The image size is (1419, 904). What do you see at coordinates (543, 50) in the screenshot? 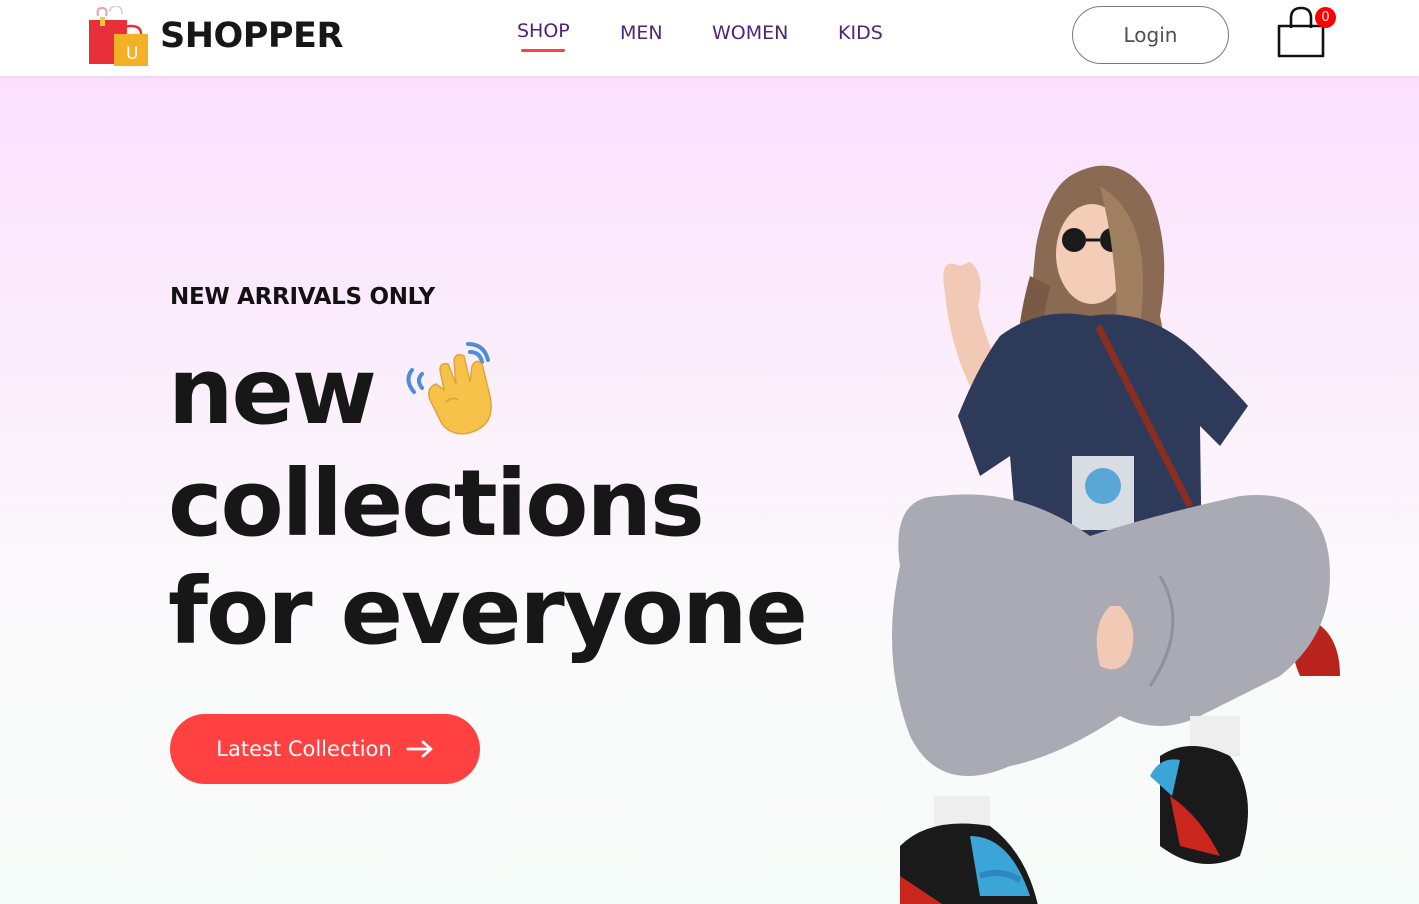
I see `active-nav-indicator` at bounding box center [543, 50].